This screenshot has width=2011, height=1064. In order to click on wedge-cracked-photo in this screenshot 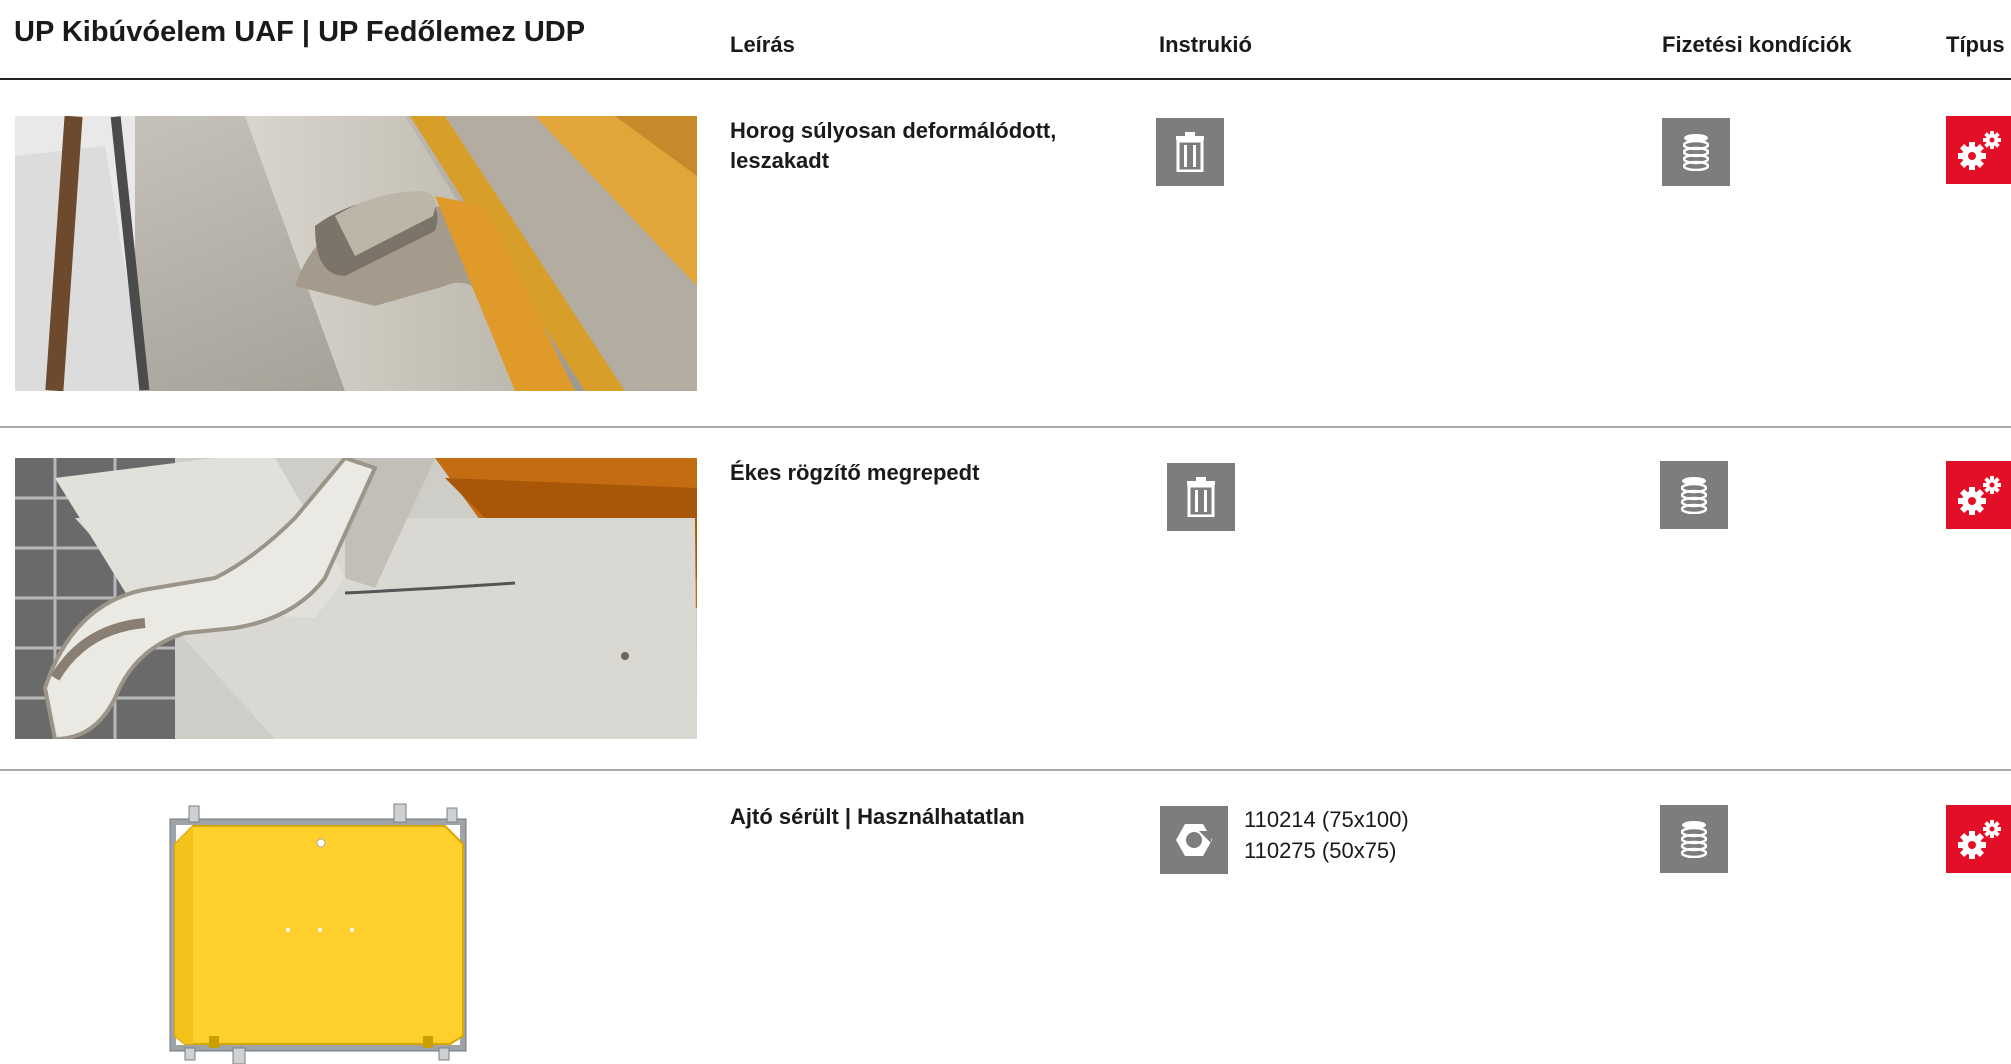, I will do `click(356, 598)`.